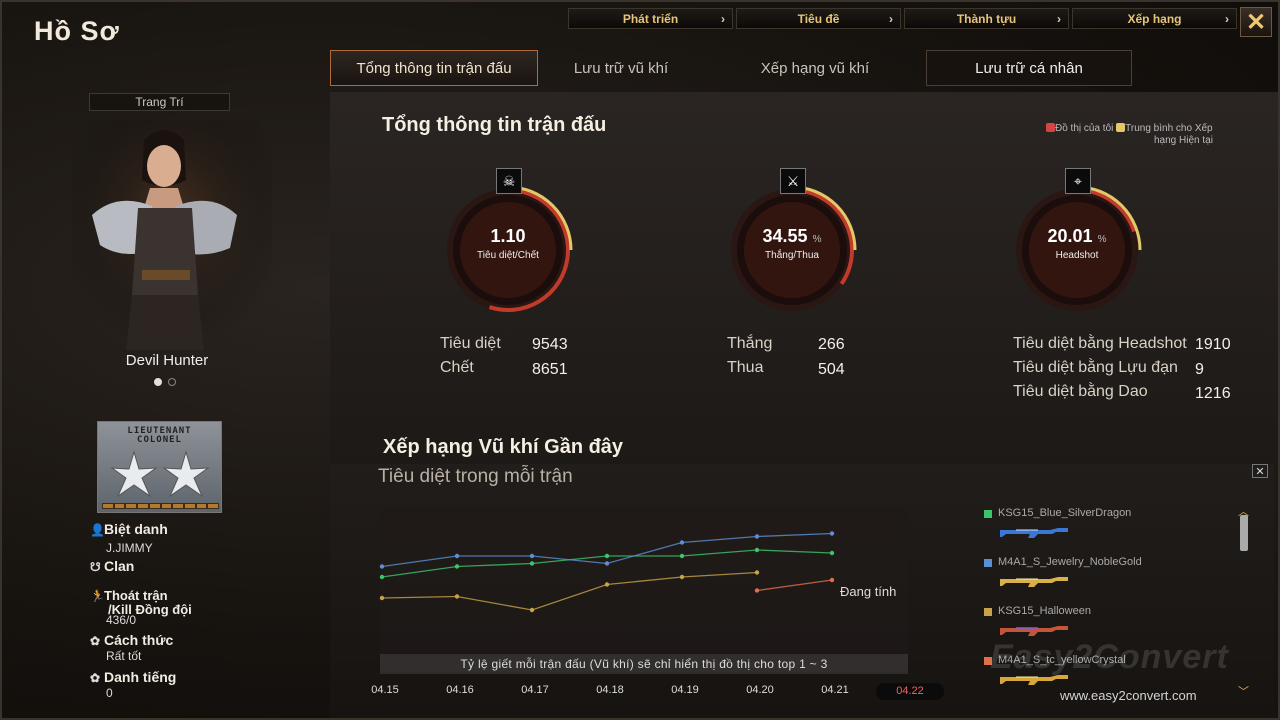 The width and height of the screenshot is (1280, 720). I want to click on info-label: Biệt danh, so click(136, 529).